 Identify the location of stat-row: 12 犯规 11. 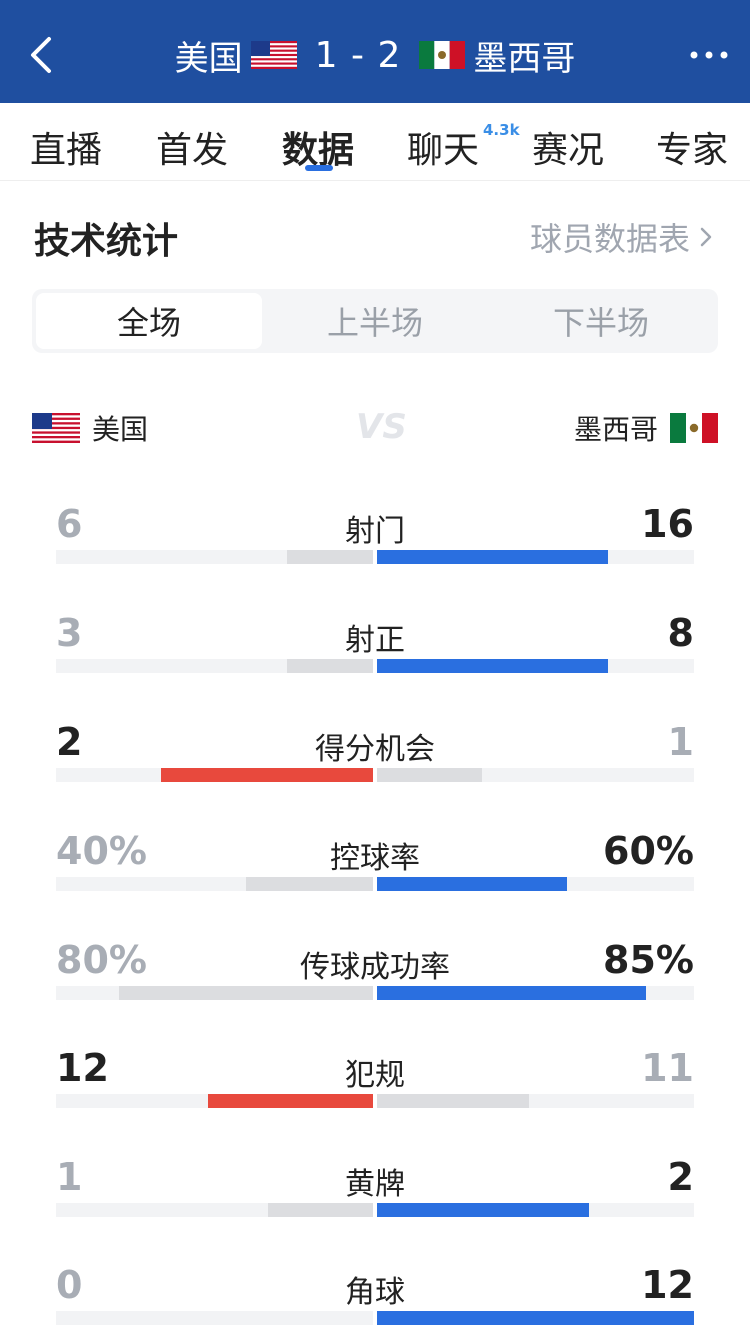
(375, 1086).